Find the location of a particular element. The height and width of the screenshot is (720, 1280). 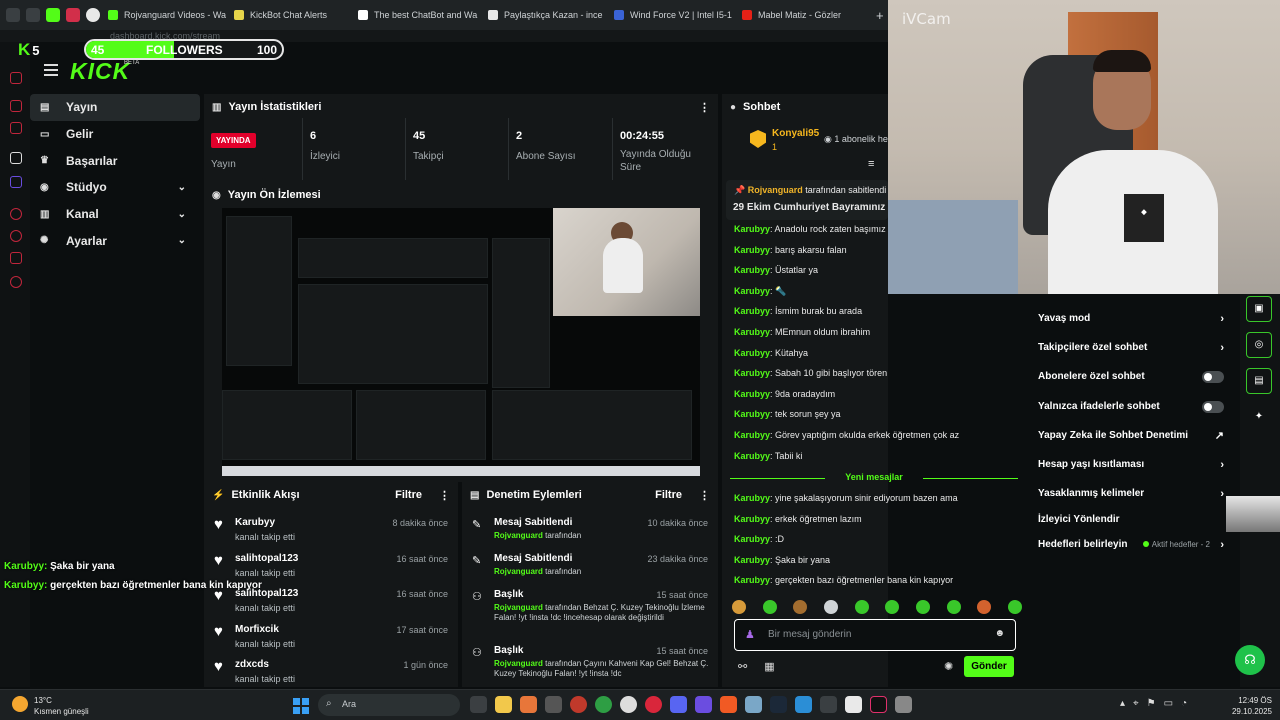

hamburger-menu-icon is located at coordinates (51, 70).